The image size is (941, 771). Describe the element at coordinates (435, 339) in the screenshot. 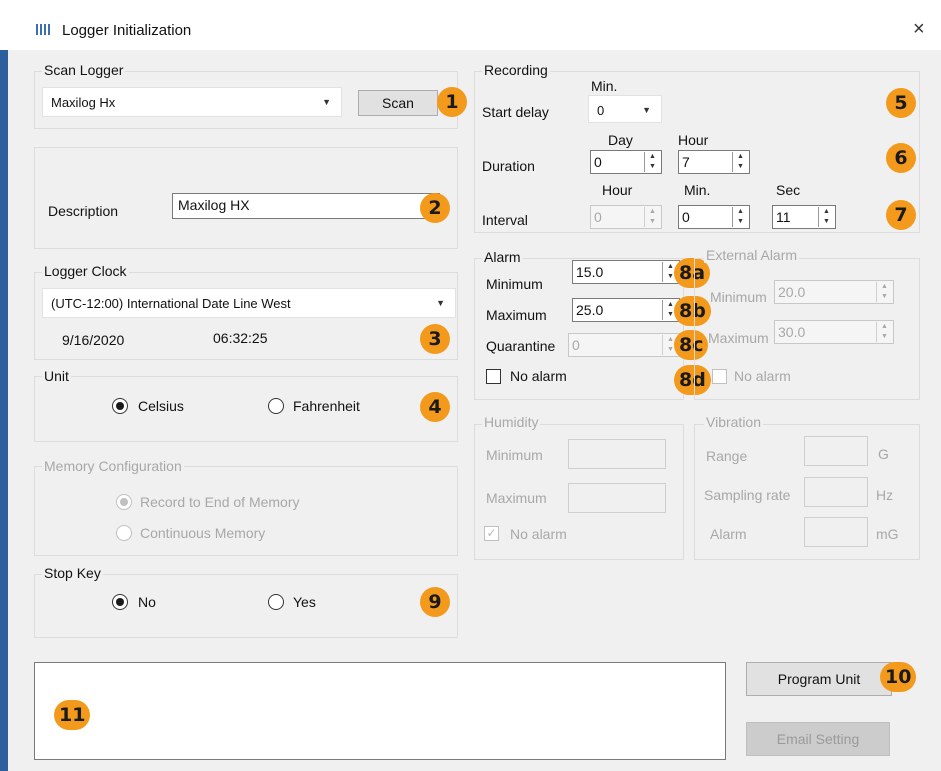

I see `badge-3: 3` at that location.